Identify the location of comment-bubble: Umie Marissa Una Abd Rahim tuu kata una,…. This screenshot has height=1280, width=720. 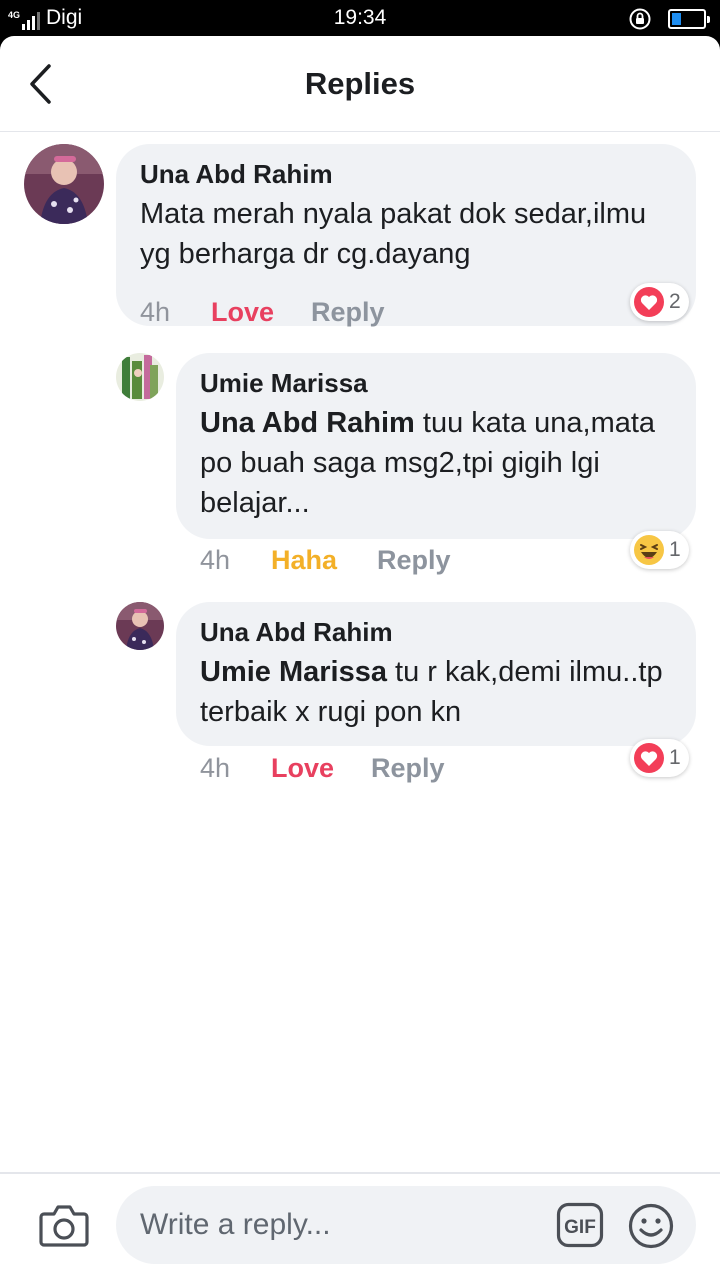
(436, 446).